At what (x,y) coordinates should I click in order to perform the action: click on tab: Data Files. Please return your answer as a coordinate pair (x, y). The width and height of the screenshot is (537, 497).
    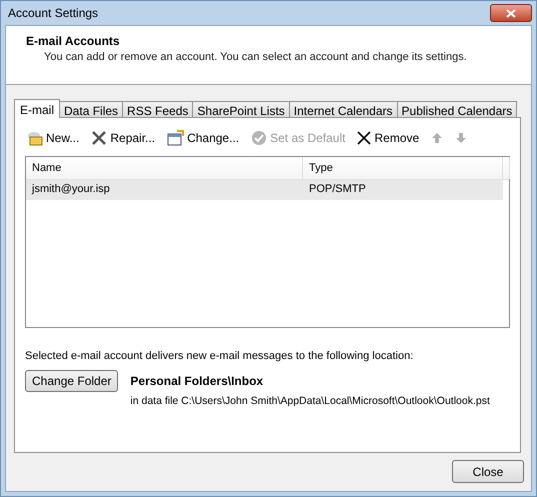
    Looking at the image, I should click on (91, 109).